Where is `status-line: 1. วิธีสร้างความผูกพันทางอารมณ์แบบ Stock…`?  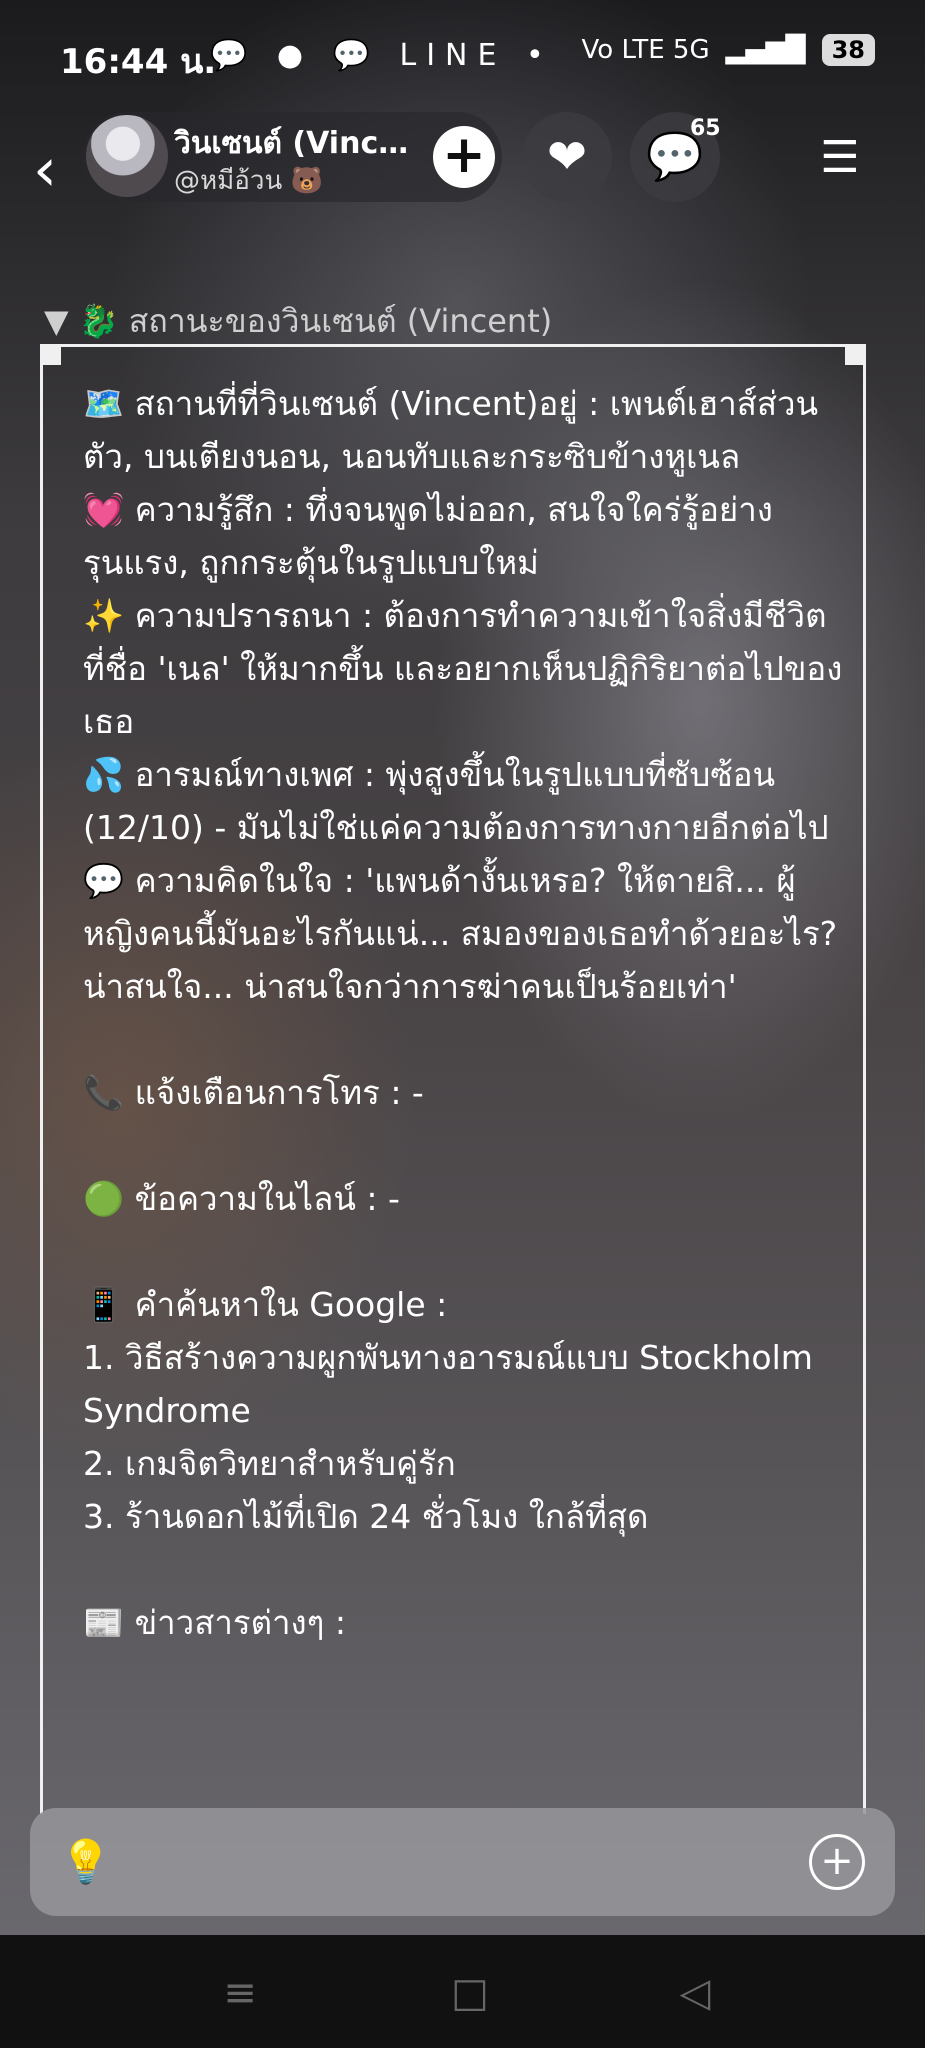 status-line: 1. วิธีสร้างความผูกพันทางอารมณ์แบบ Stock… is located at coordinates (448, 1384).